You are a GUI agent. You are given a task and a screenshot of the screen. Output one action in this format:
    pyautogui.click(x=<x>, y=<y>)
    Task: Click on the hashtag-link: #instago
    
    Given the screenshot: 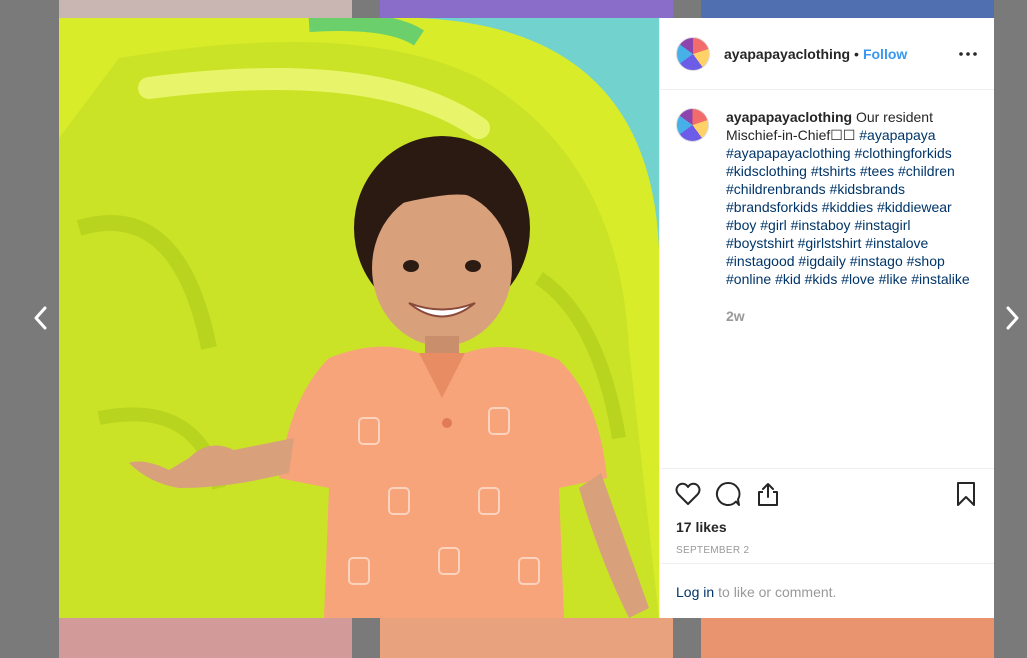 What is the action you would take?
    pyautogui.click(x=876, y=261)
    